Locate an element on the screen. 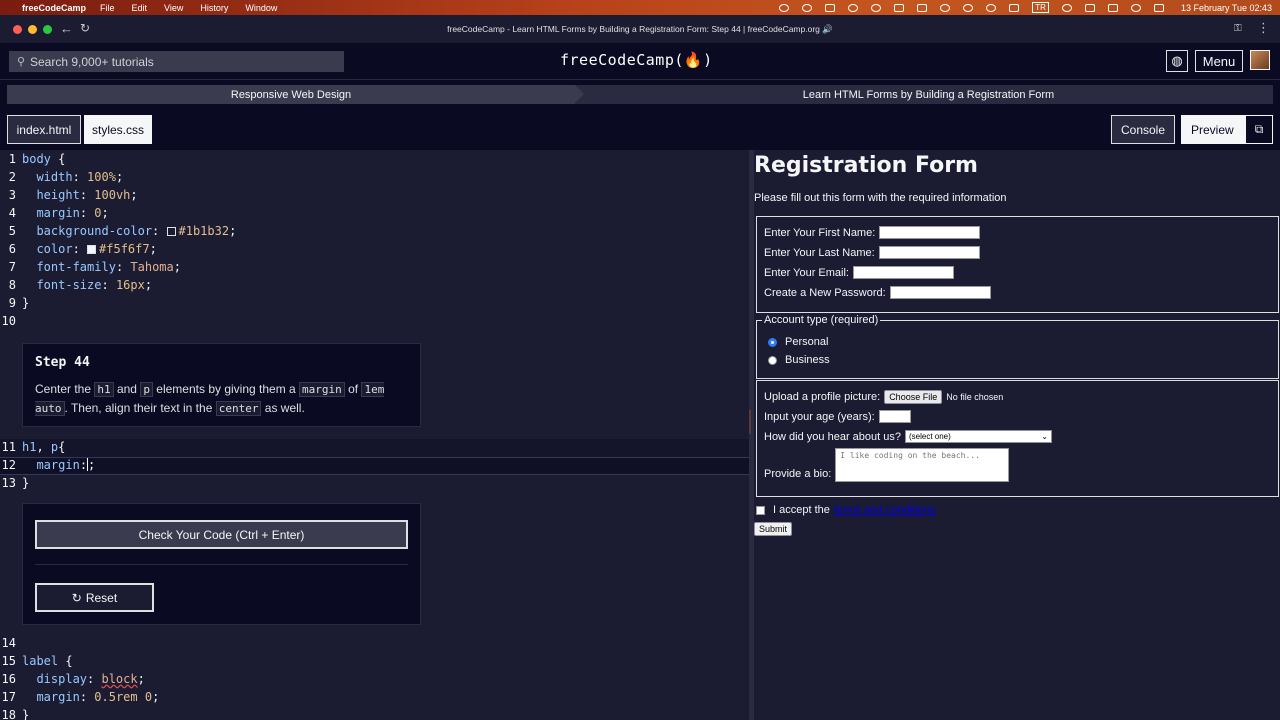  preview-label: Preview is located at coordinates (1212, 129).